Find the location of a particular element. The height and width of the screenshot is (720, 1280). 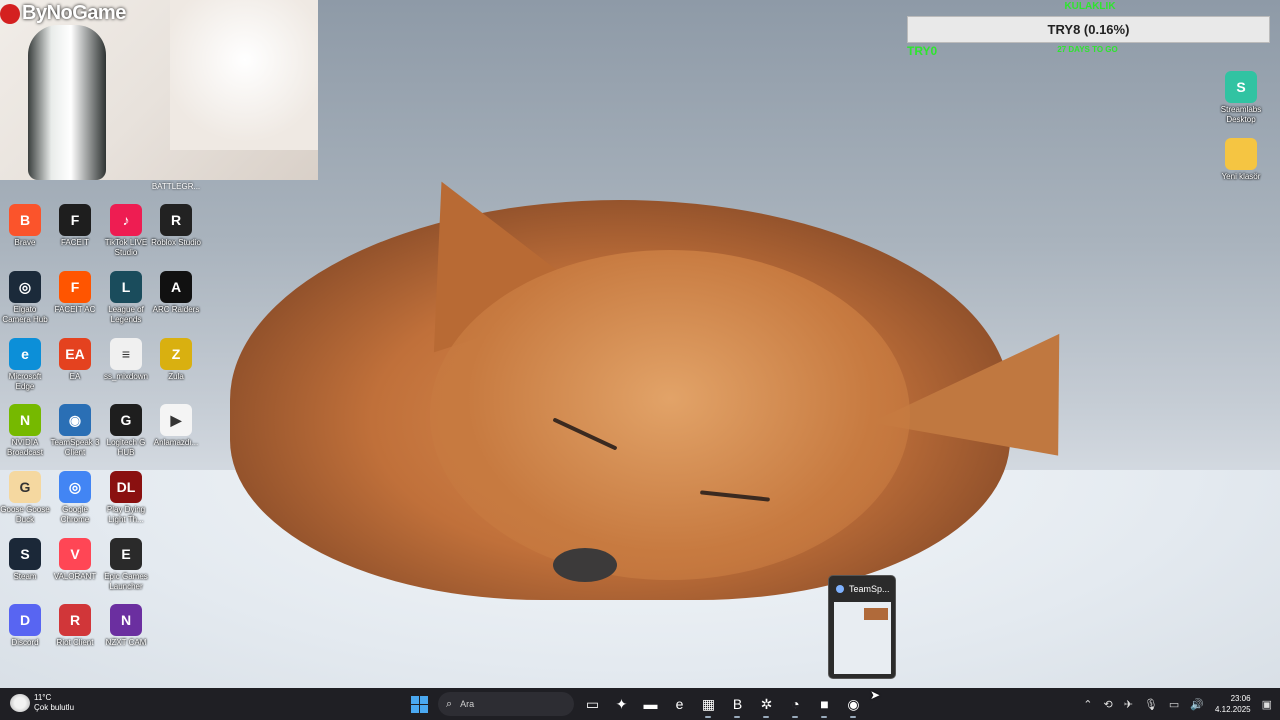

mouse-cursor-icon: ➤ is located at coordinates (875, 695).